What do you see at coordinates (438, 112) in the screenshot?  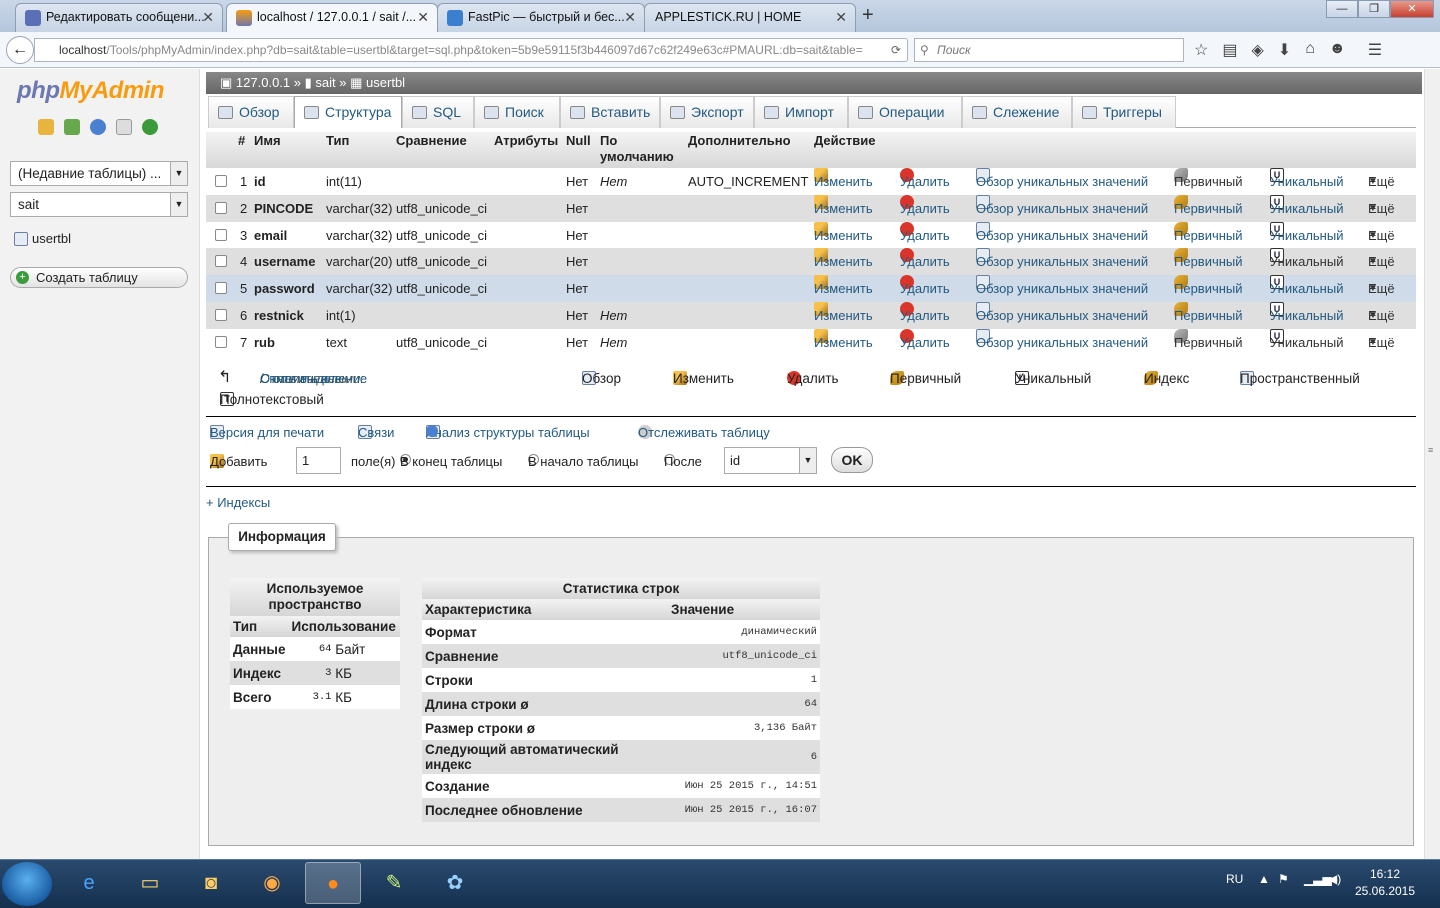 I see `tab-sql: SQL` at bounding box center [438, 112].